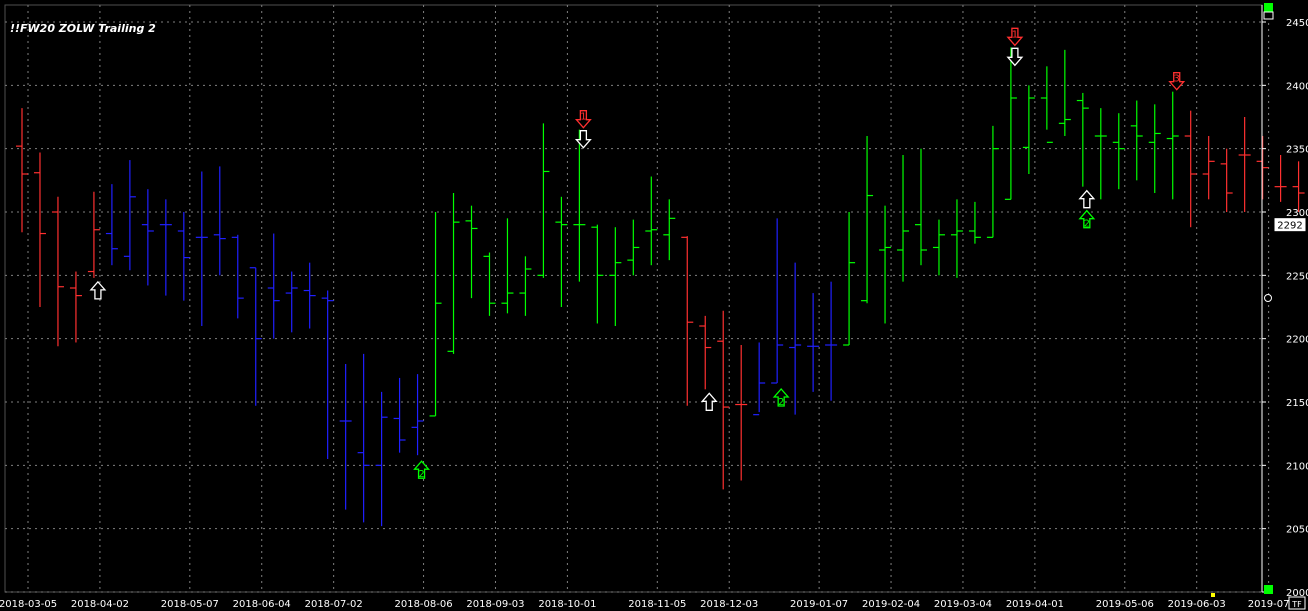 The width and height of the screenshot is (1308, 611). Describe the element at coordinates (1289, 226) in the screenshot. I see `last-price-label: 2292` at that location.